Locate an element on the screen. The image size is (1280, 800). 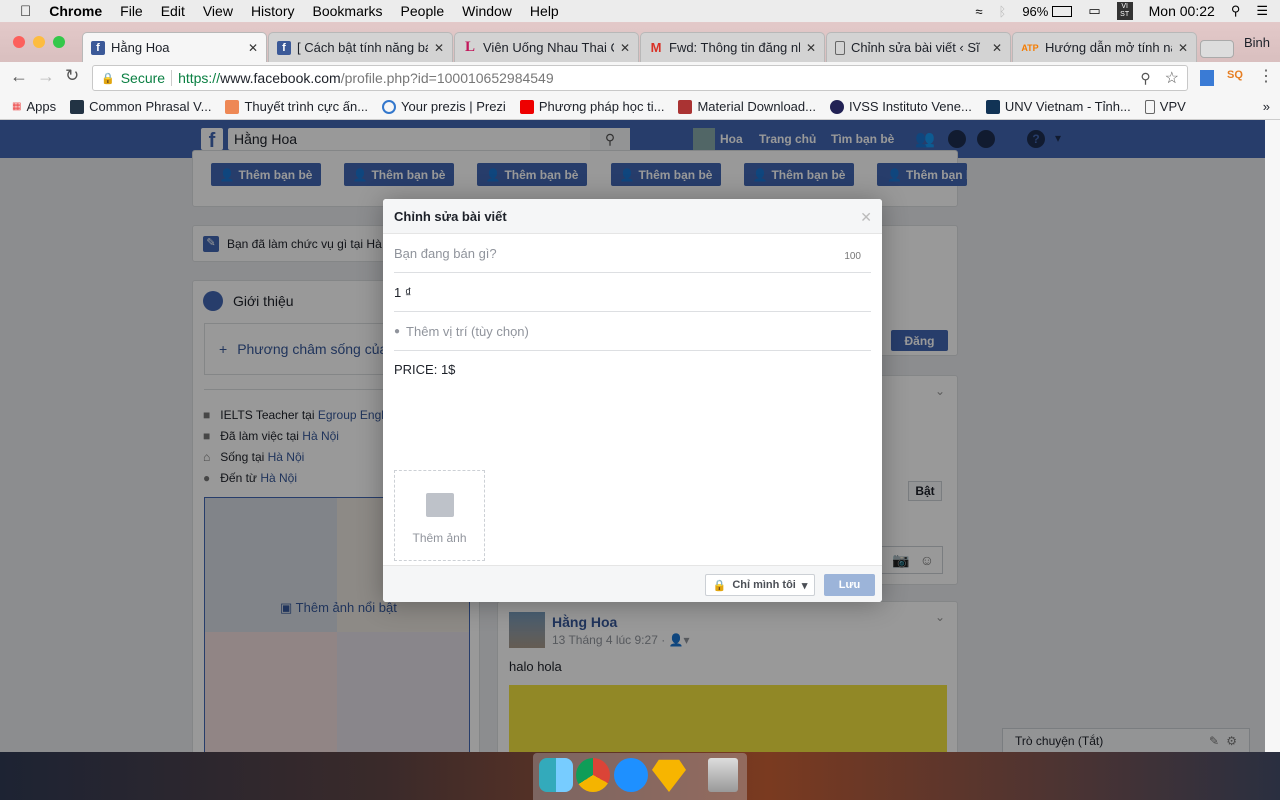
dialog-footer: 🔒 Chỉ mình tôi ▾ Lưu is located at coordinates (632, 583).